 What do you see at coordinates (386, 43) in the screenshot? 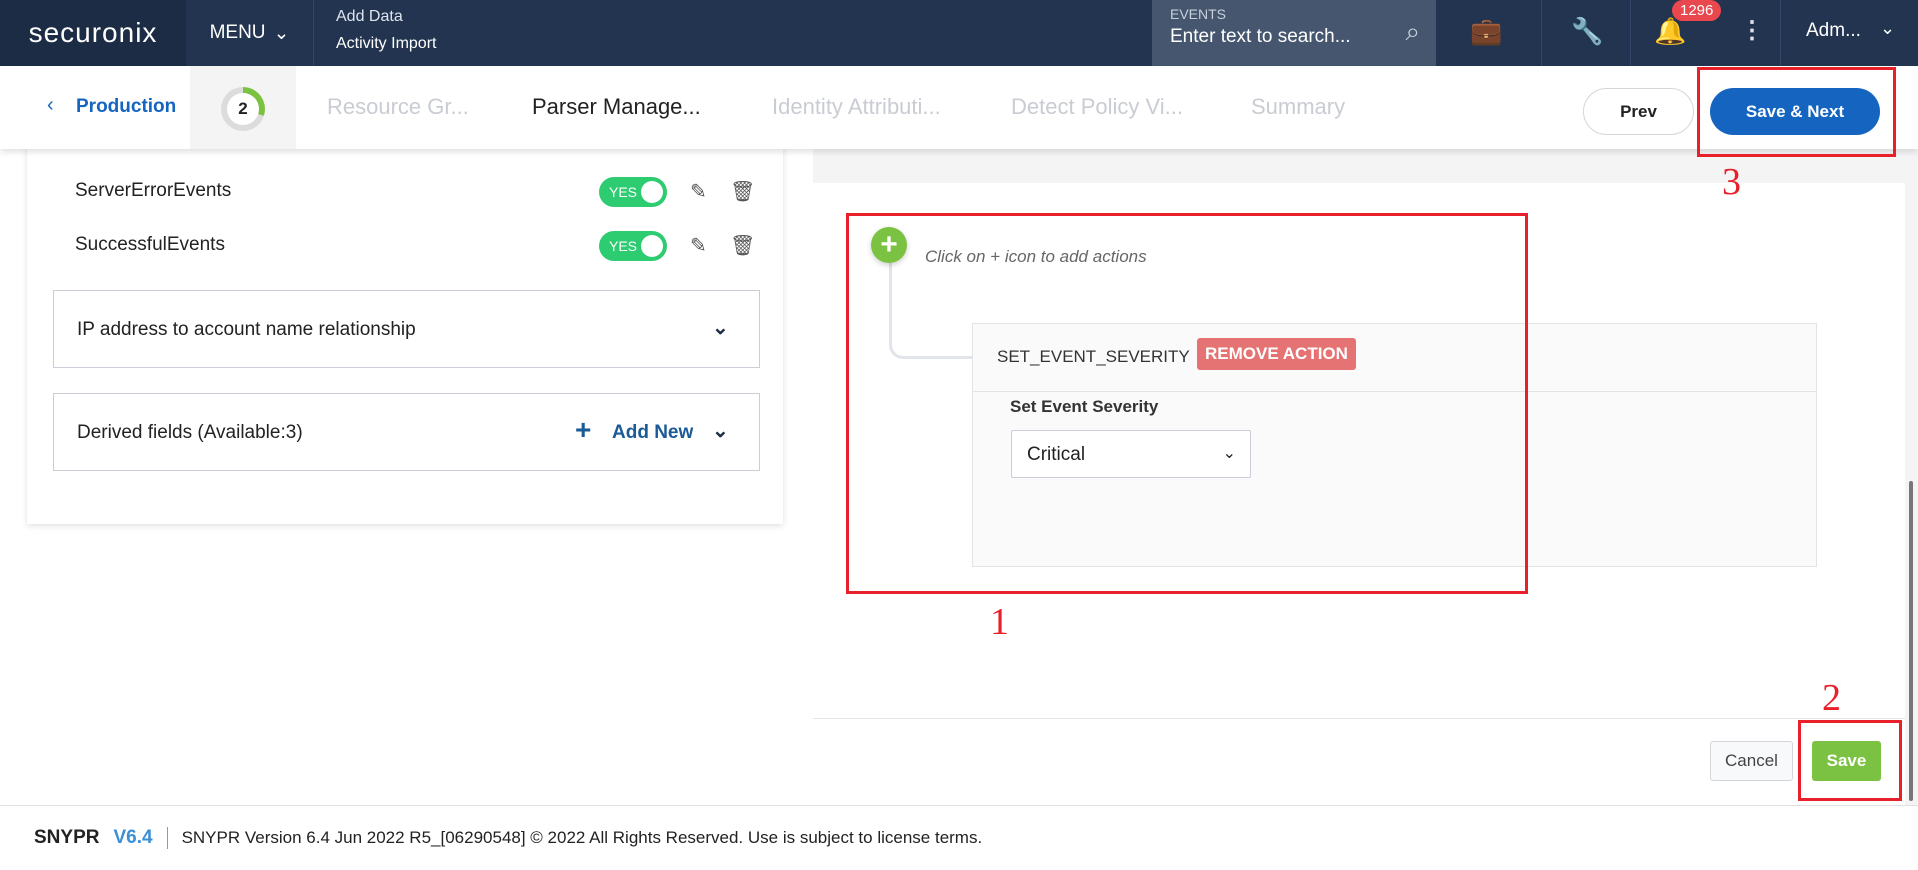
I see `breadcrumb-current: Activity Import` at bounding box center [386, 43].